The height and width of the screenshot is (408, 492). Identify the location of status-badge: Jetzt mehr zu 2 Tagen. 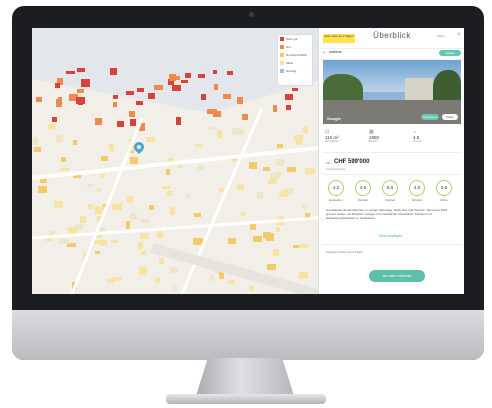
(339, 38).